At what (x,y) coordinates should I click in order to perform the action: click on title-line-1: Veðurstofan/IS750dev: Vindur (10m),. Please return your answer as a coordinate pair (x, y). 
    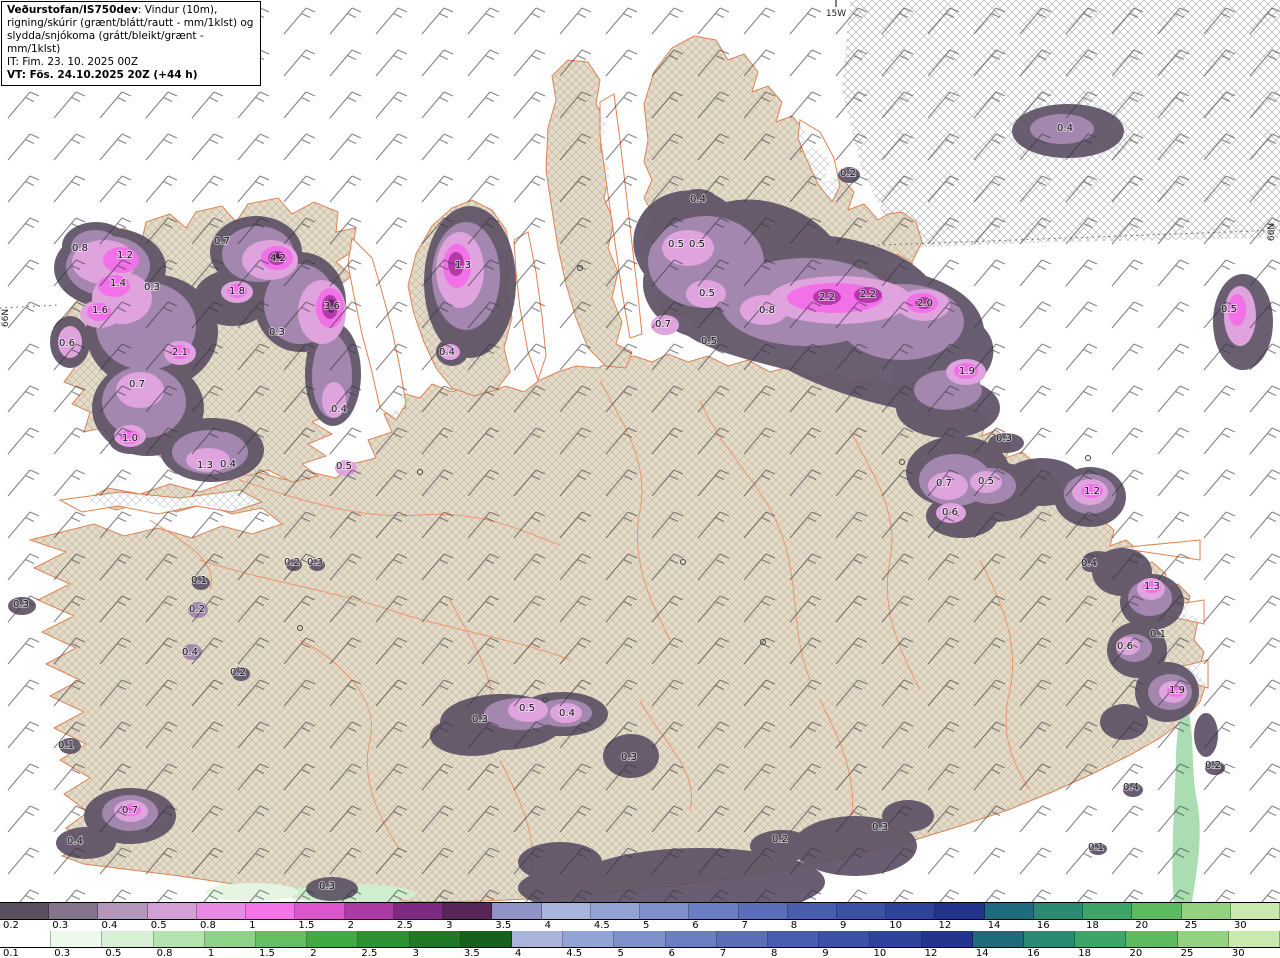
    Looking at the image, I should click on (131, 10).